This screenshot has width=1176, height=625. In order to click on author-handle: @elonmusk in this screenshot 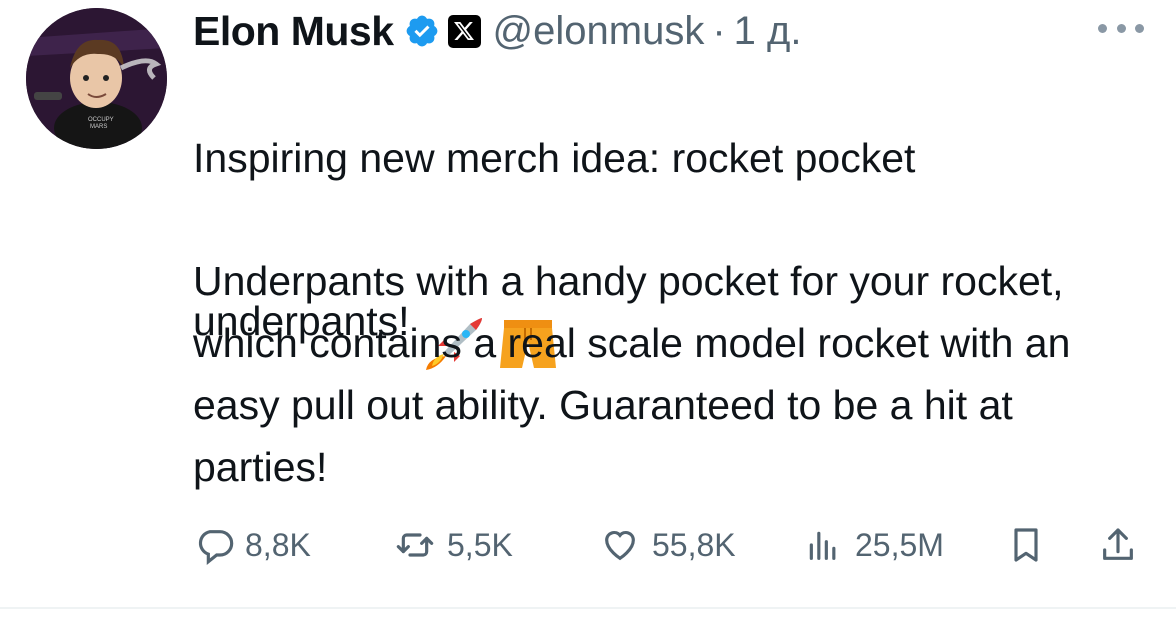, I will do `click(599, 31)`.